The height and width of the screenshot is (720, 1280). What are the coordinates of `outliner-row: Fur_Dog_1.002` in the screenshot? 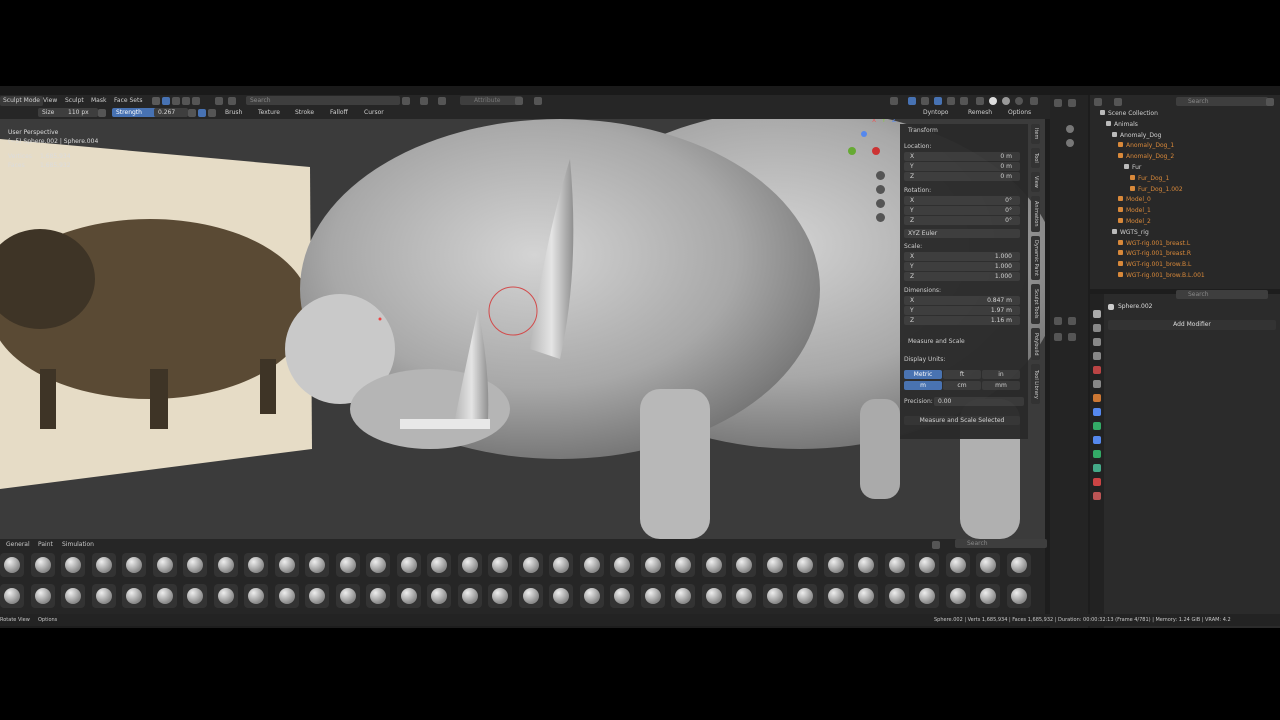 It's located at (1156, 190).